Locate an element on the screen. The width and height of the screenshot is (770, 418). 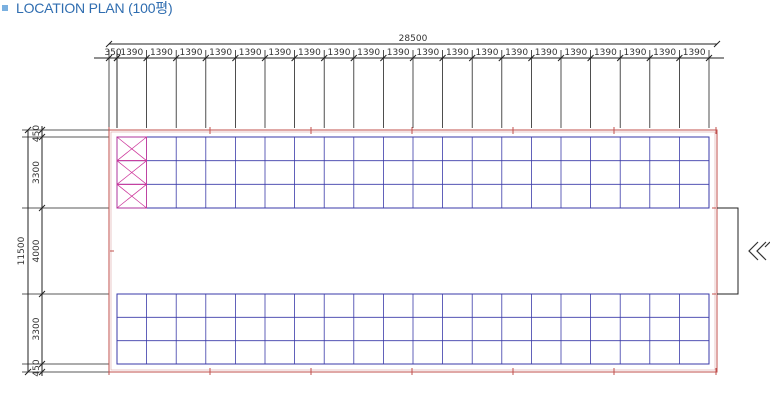
top-margin-label: 450 is located at coordinates (37, 133).